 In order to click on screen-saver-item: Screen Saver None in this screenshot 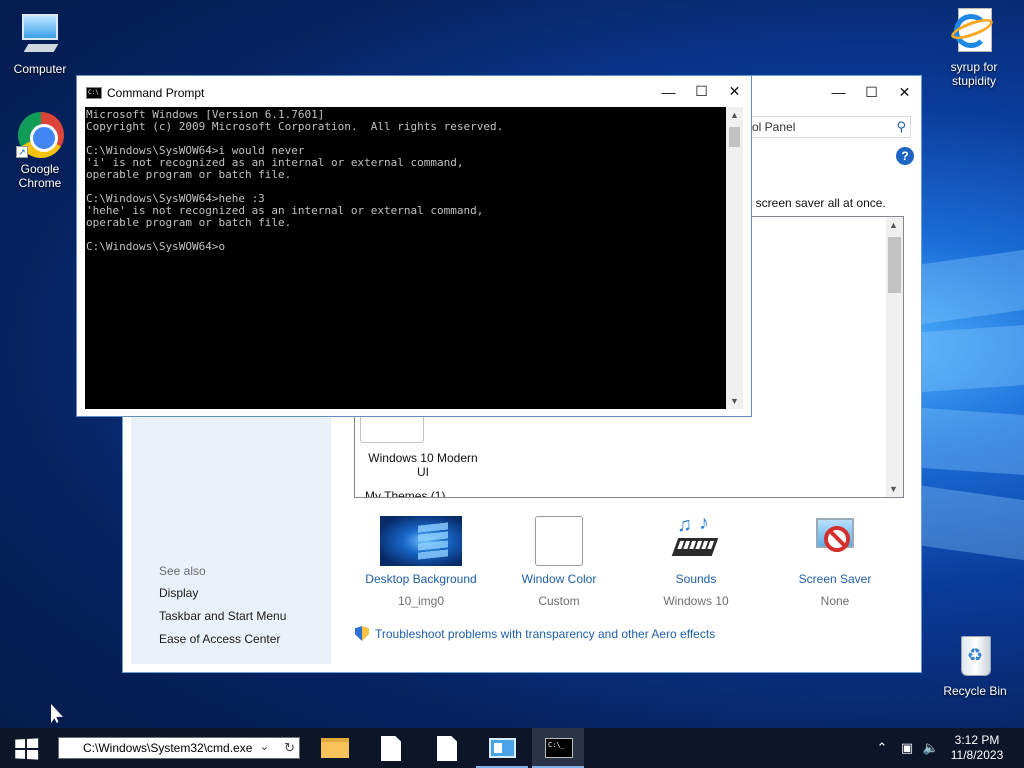, I will do `click(835, 562)`.